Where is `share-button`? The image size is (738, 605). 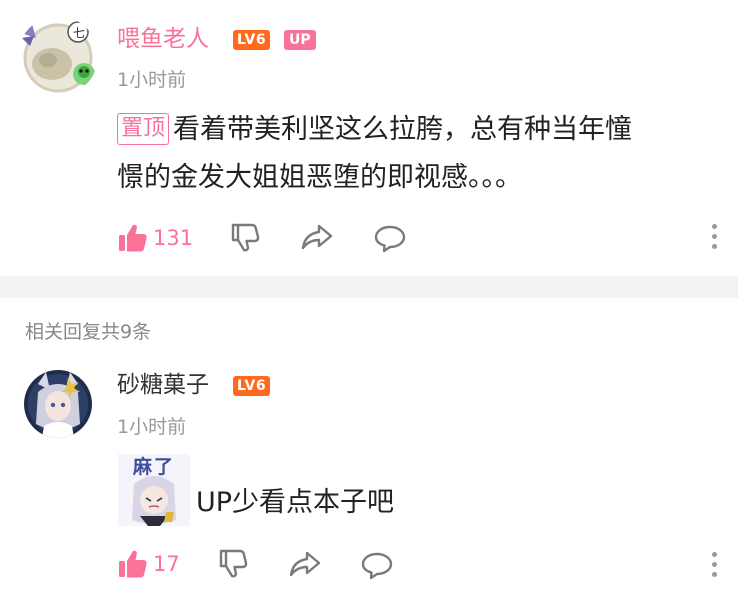 share-button is located at coordinates (317, 237).